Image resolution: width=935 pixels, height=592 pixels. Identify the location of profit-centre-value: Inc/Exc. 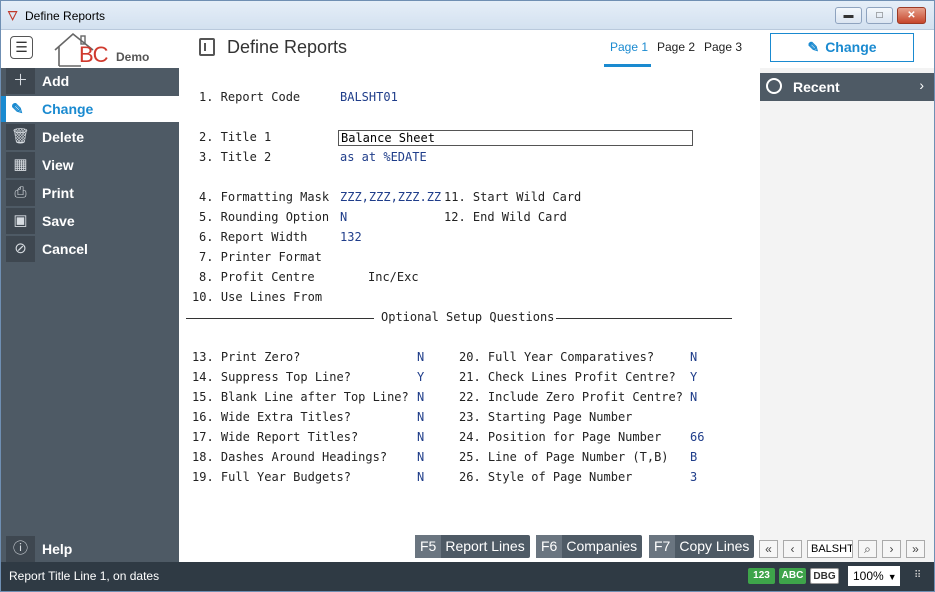
(393, 277).